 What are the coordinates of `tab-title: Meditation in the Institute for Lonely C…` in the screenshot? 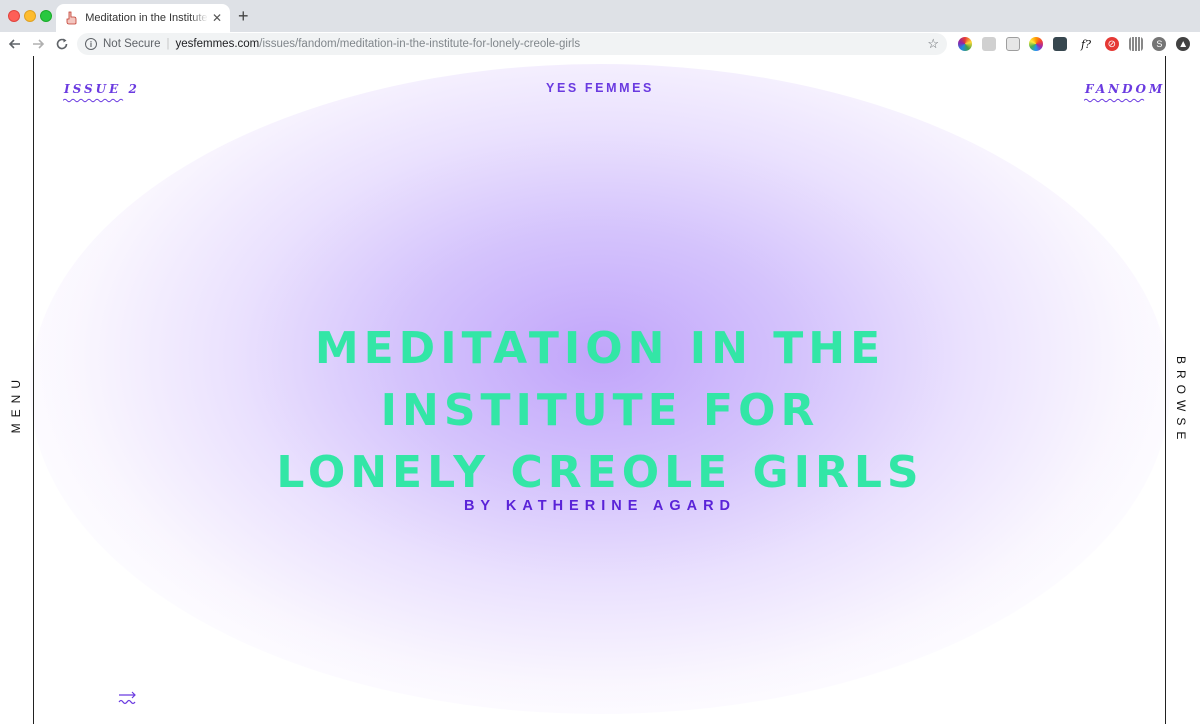 It's located at (146, 18).